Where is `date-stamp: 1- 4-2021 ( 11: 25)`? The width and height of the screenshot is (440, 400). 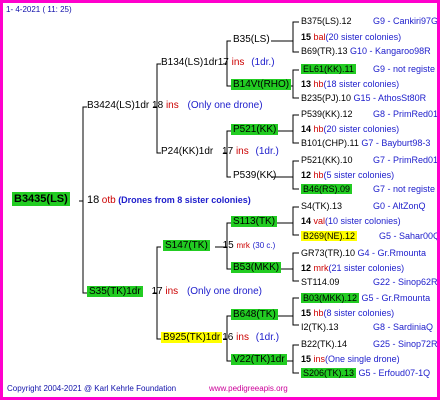 date-stamp: 1- 4-2021 ( 11: 25) is located at coordinates (39, 9).